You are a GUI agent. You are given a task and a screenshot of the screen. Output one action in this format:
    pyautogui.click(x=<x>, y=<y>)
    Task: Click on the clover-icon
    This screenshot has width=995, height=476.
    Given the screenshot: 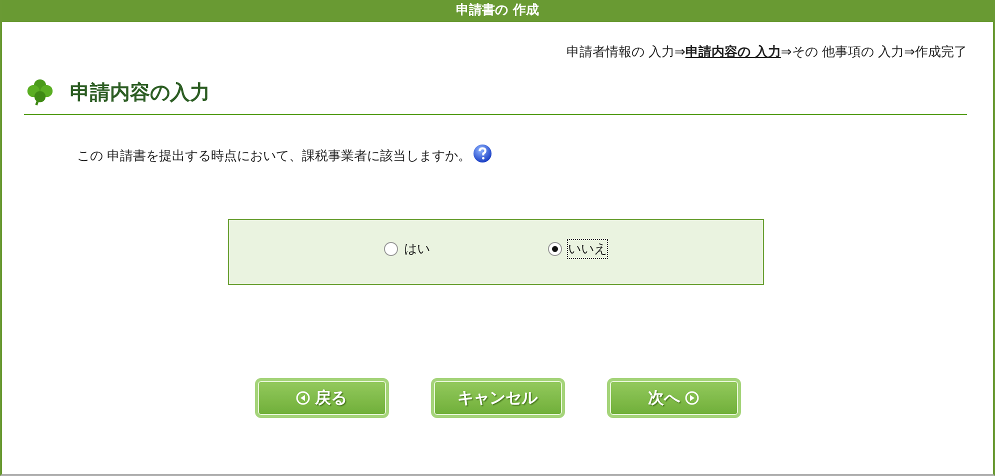 What is the action you would take?
    pyautogui.click(x=40, y=92)
    